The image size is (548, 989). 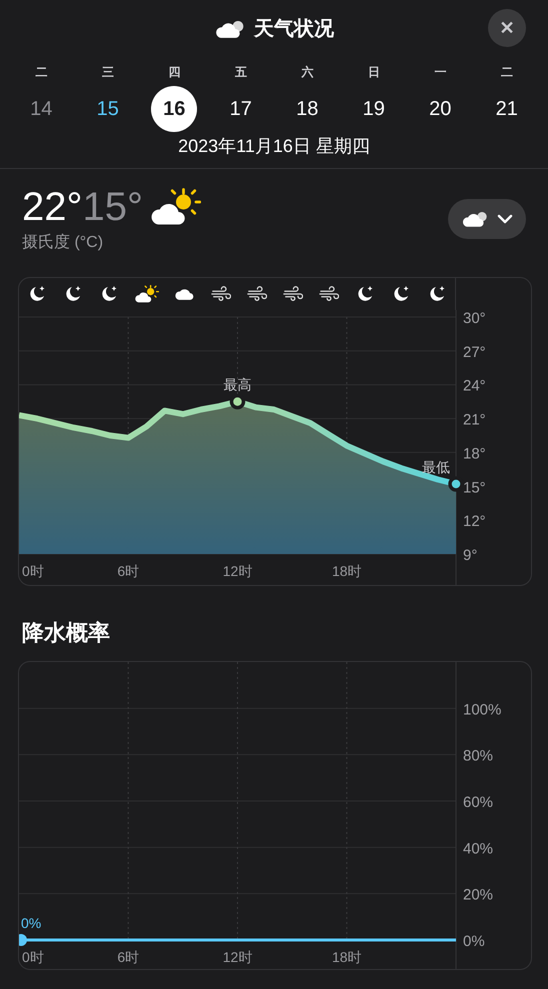 I want to click on date-button: 21, so click(x=507, y=109).